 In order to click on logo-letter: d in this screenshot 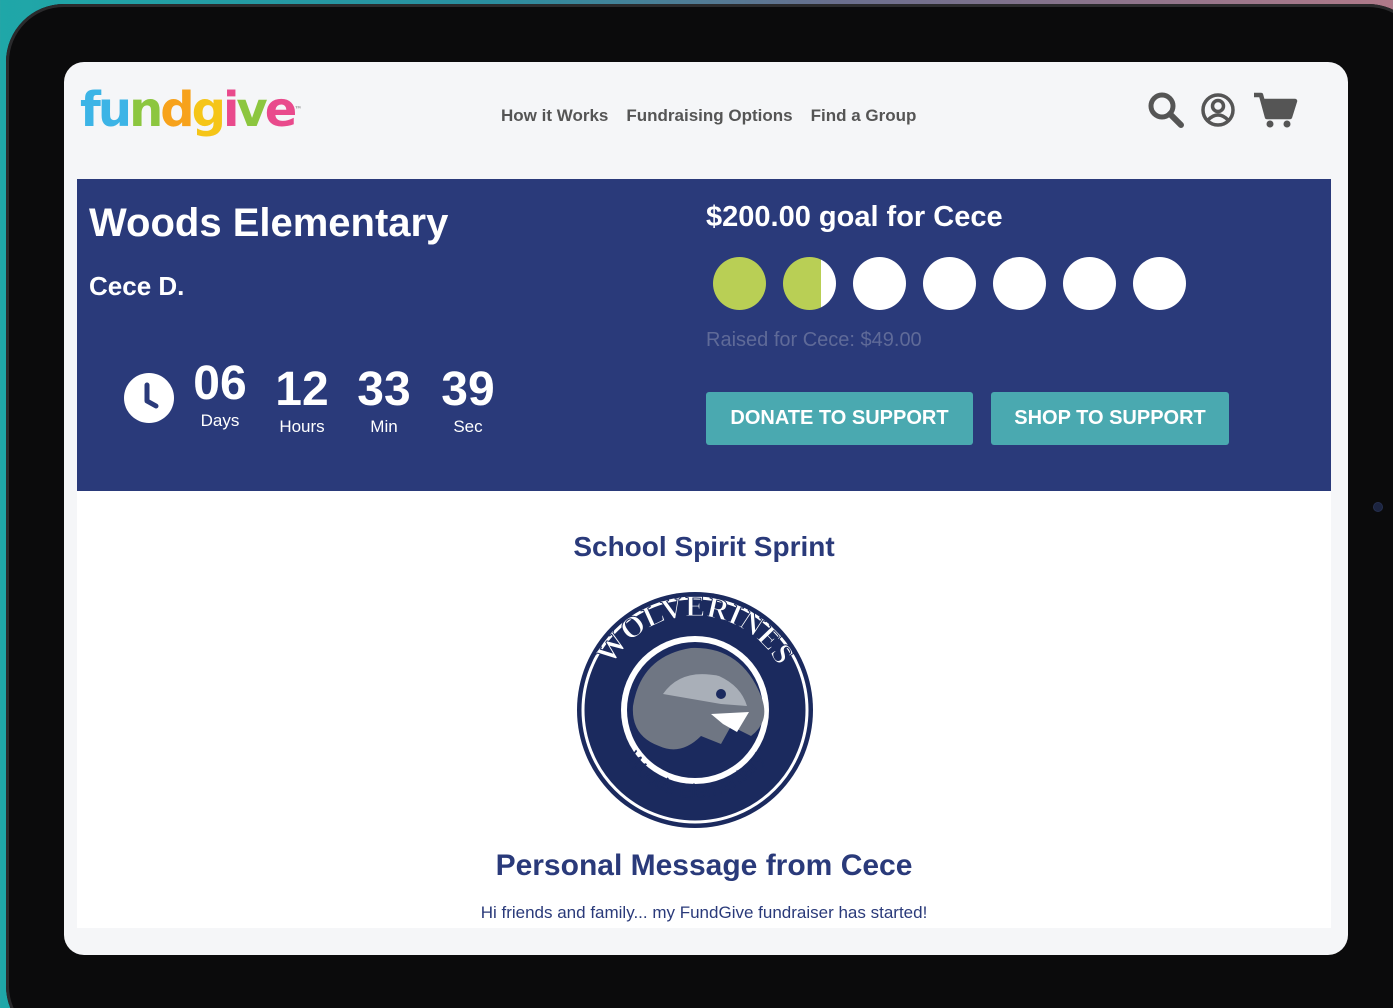, I will do `click(177, 110)`.